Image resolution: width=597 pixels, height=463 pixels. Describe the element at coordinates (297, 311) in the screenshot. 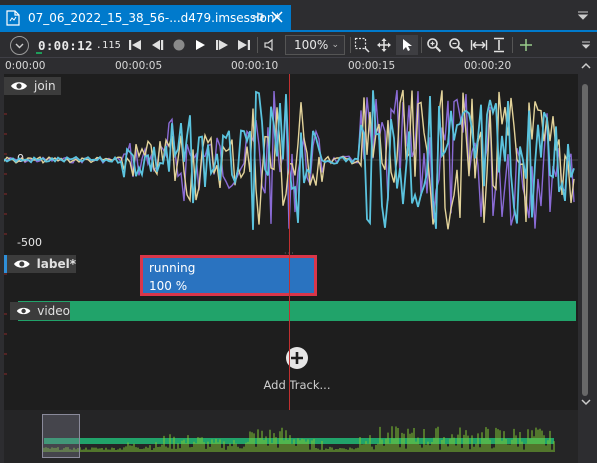

I see `video-track-bar` at that location.